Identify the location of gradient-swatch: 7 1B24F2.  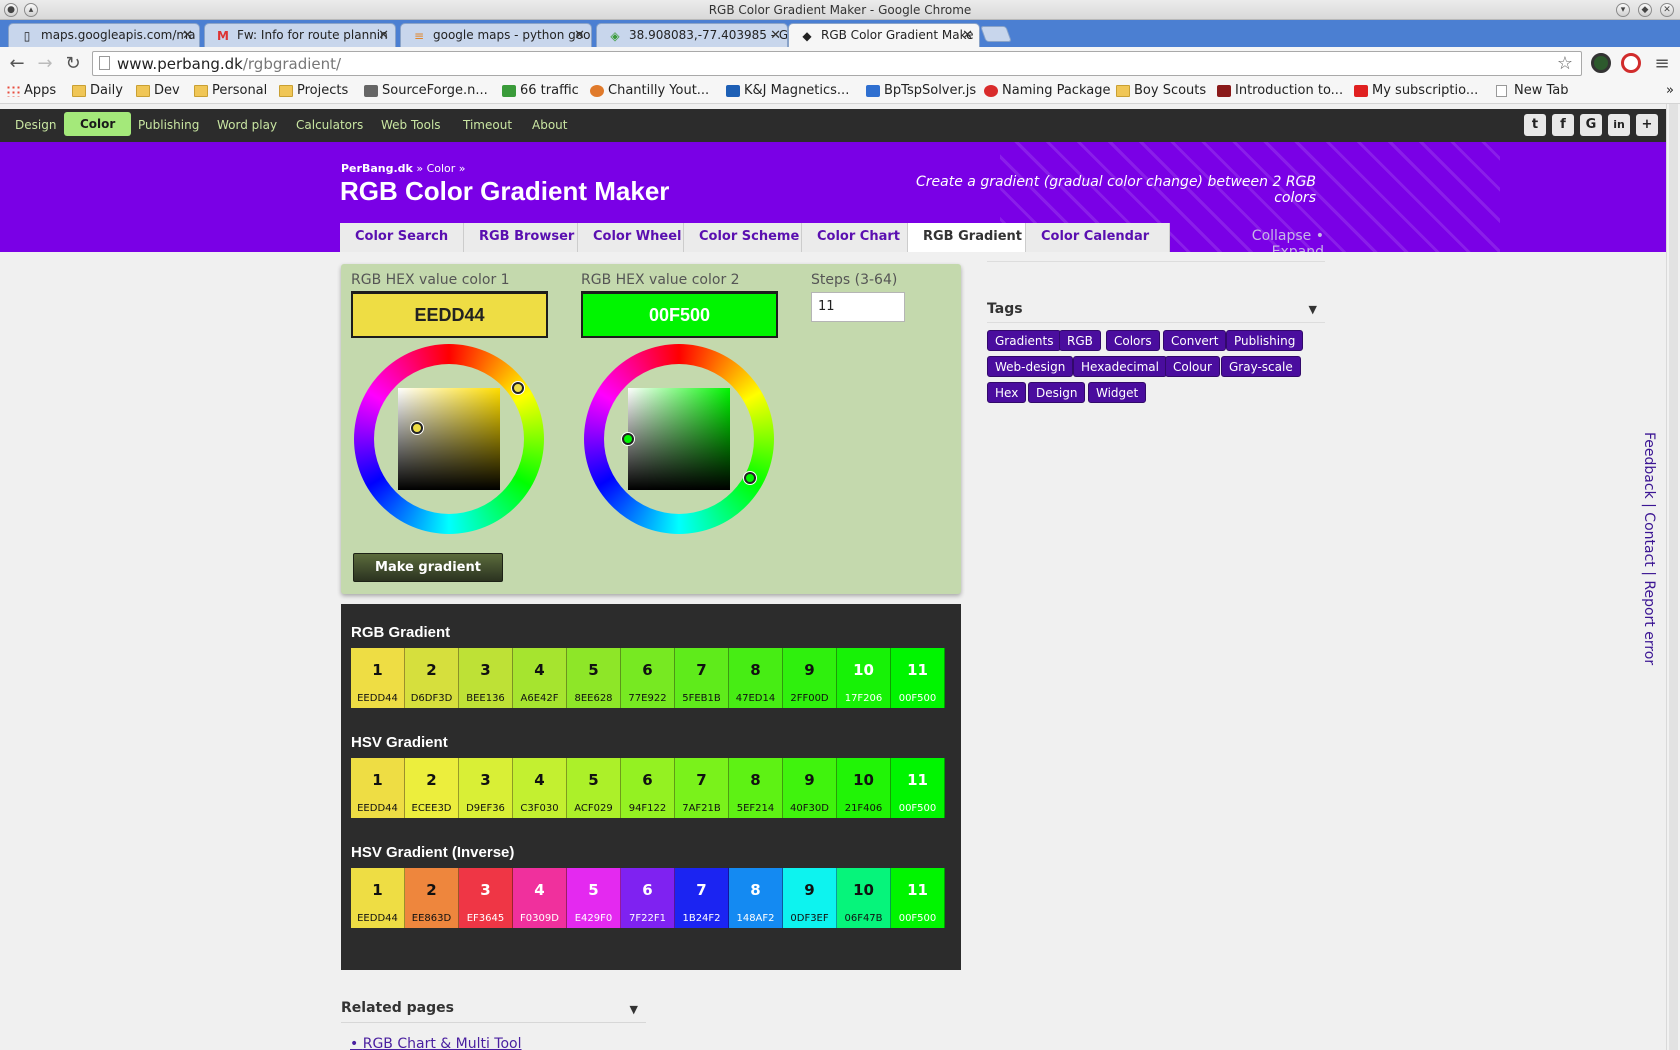
(702, 898).